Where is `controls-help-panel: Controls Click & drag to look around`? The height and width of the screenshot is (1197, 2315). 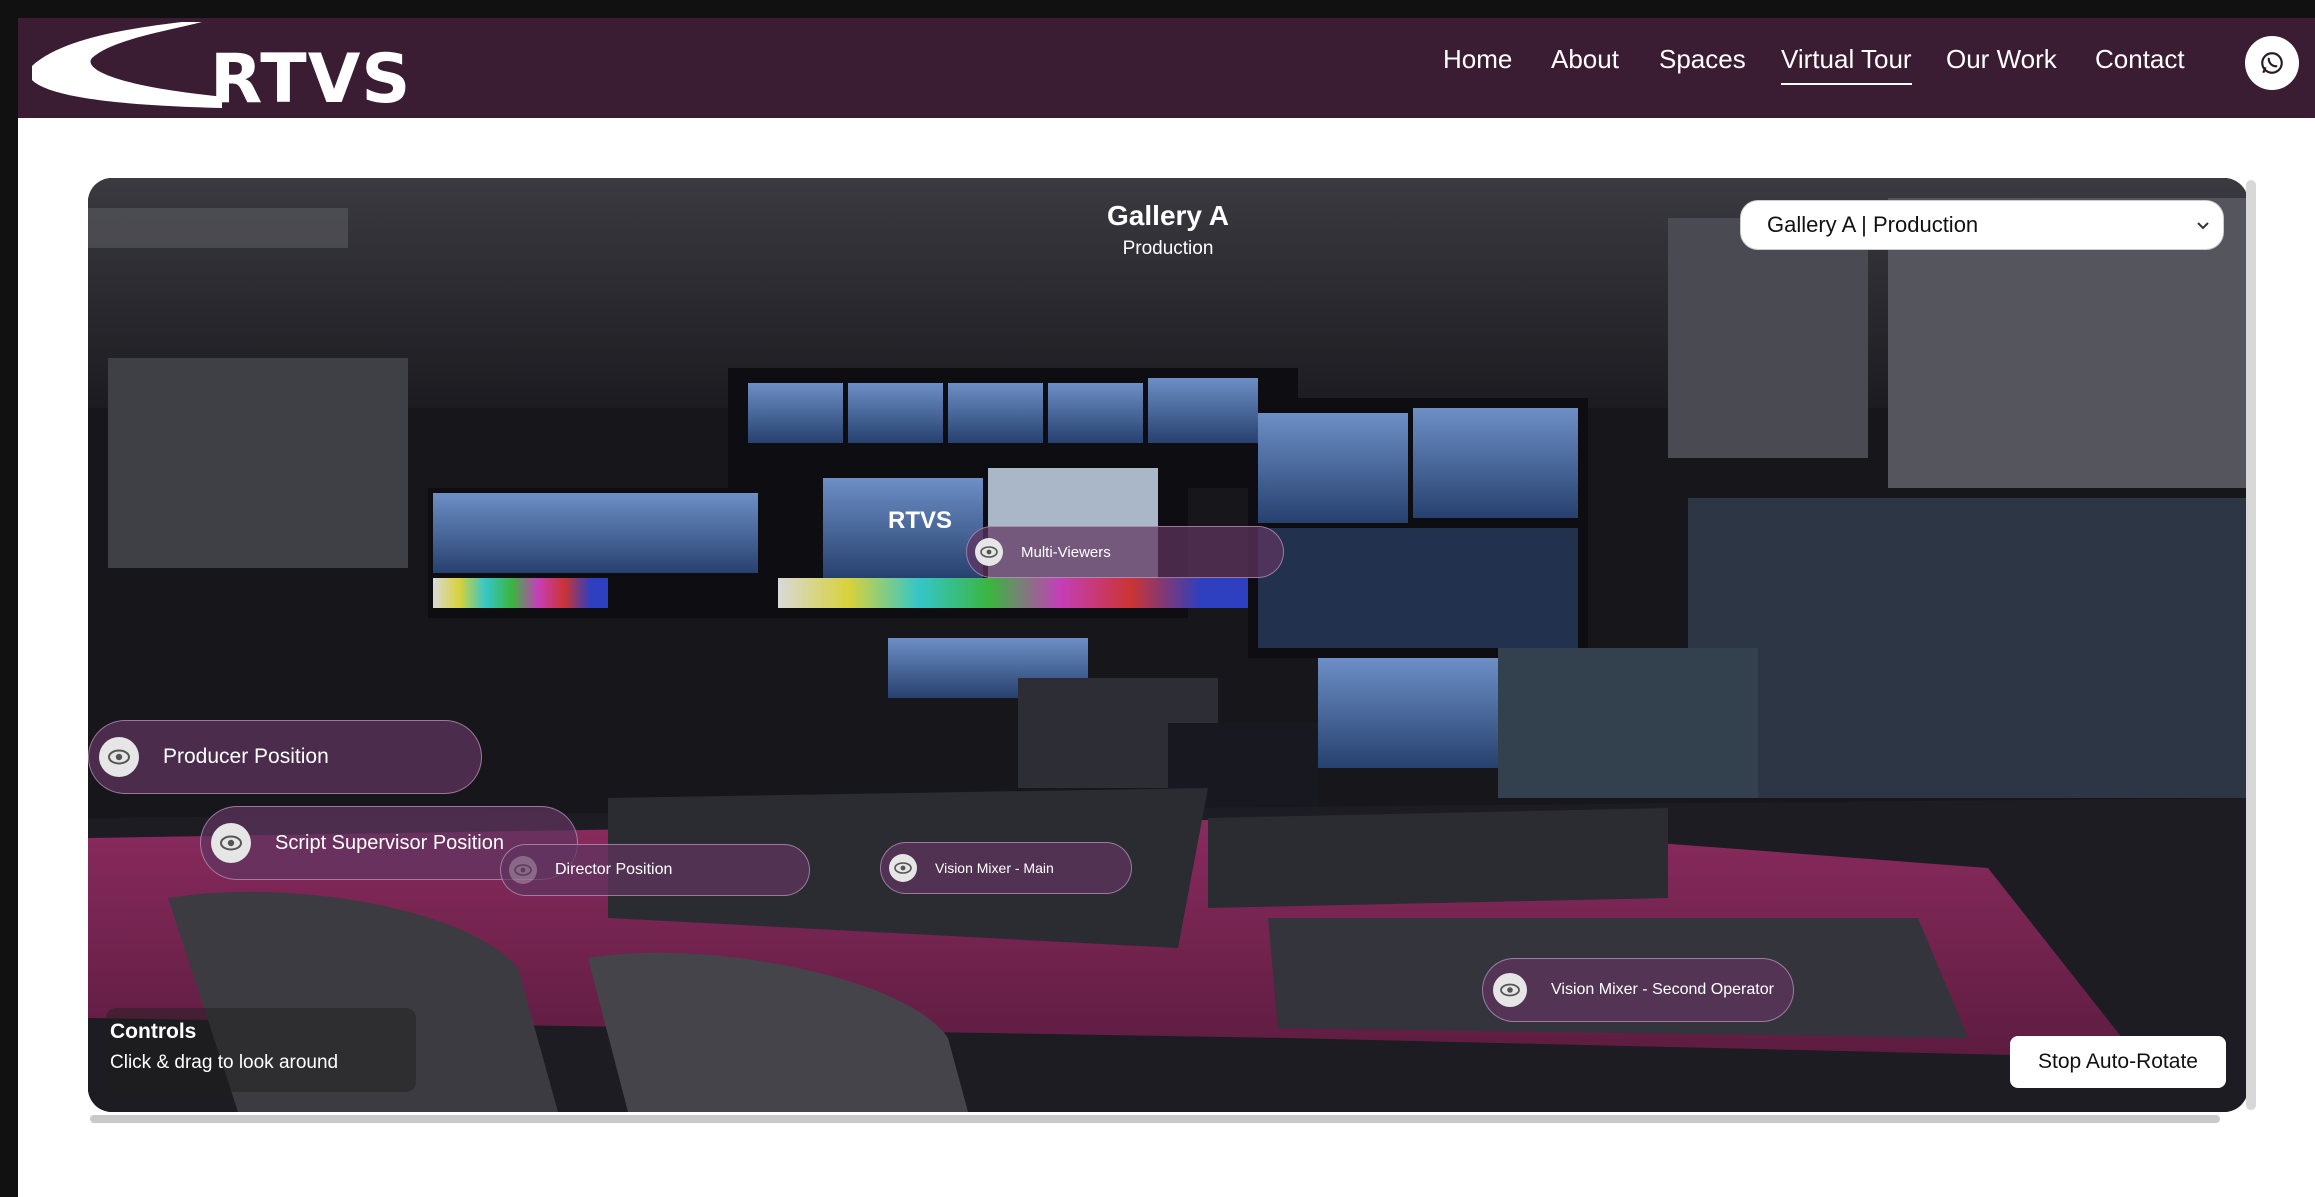 controls-help-panel: Controls Click & drag to look around is located at coordinates (261, 1050).